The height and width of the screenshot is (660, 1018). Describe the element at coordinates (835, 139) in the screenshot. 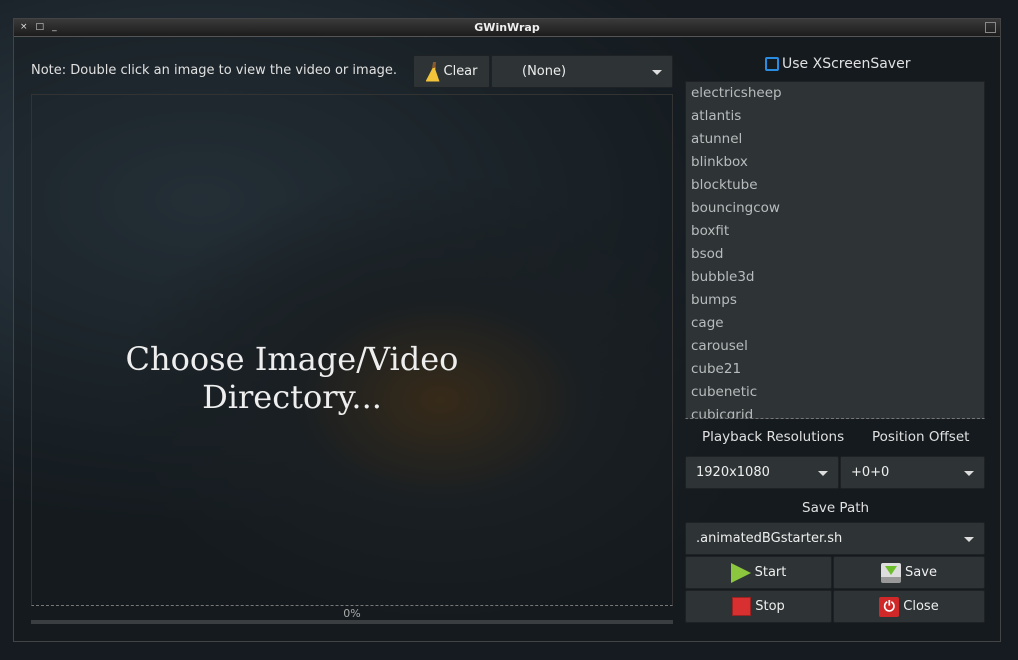

I see `screensaver-list-item: atunnel` at that location.